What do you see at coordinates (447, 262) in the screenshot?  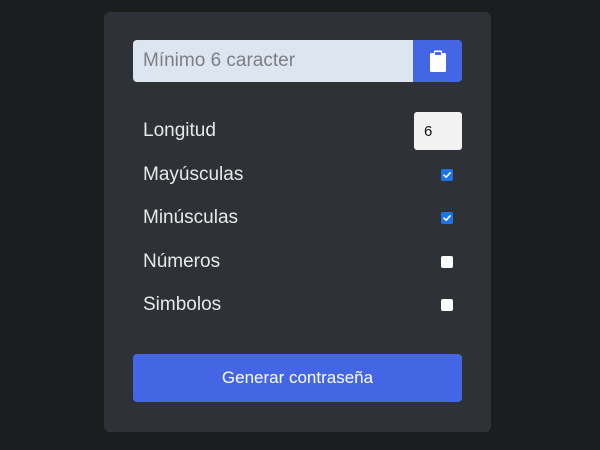 I see `numbers-checkbox` at bounding box center [447, 262].